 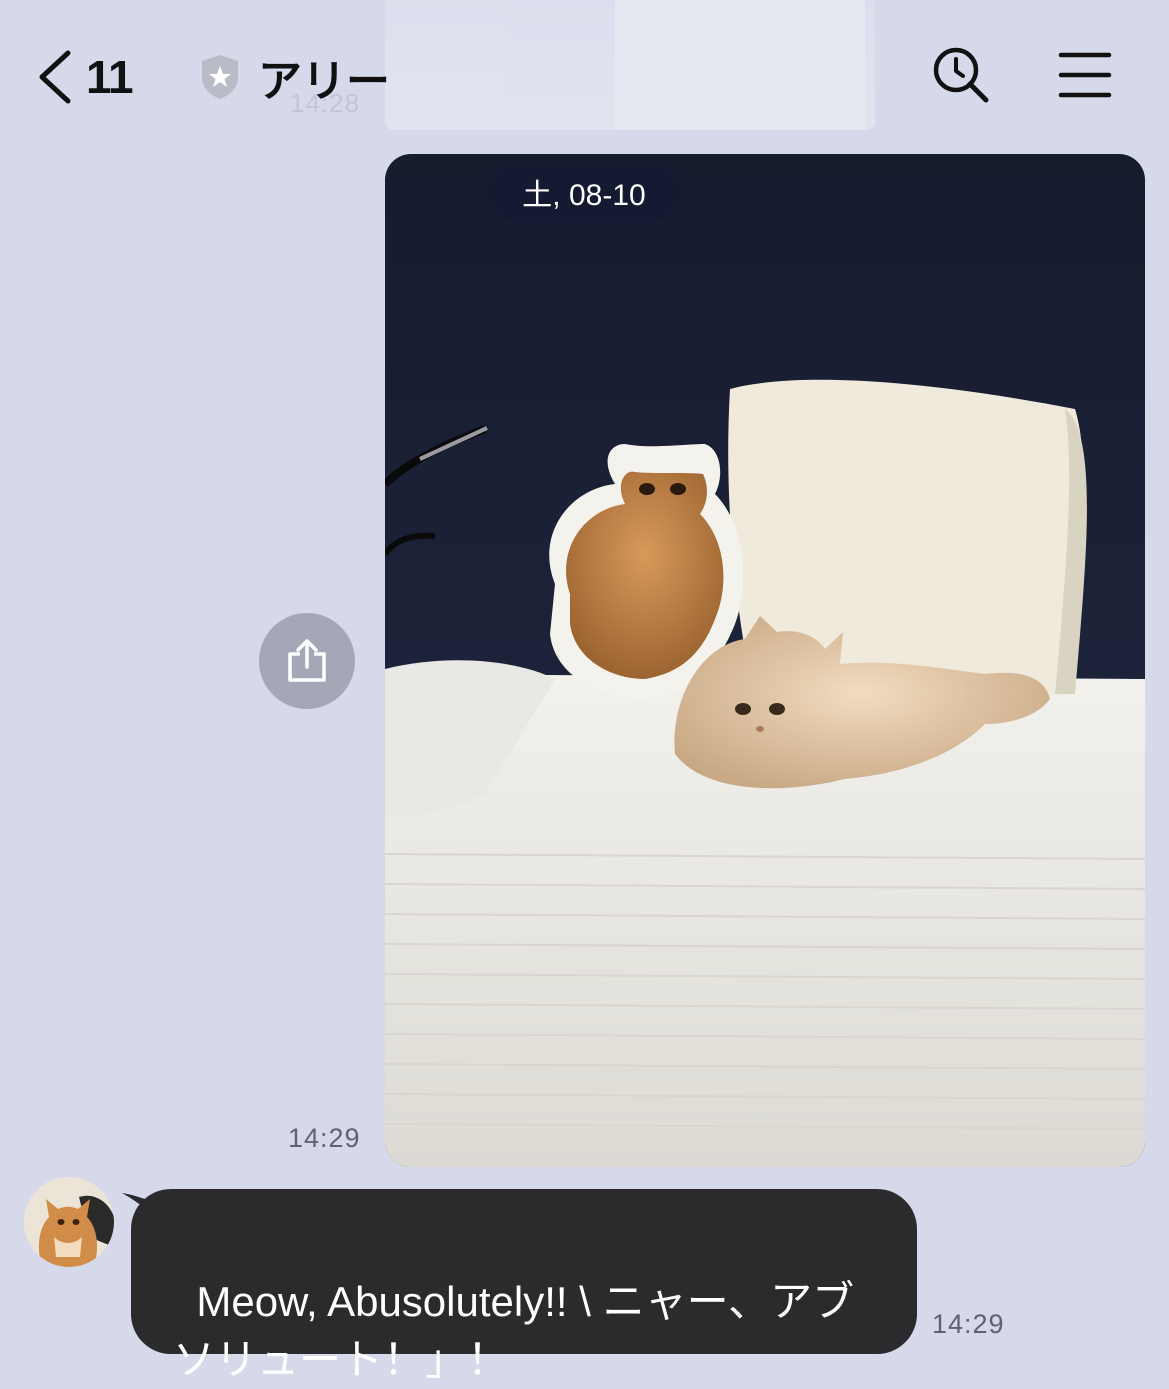 I want to click on menu-button, so click(x=1085, y=75).